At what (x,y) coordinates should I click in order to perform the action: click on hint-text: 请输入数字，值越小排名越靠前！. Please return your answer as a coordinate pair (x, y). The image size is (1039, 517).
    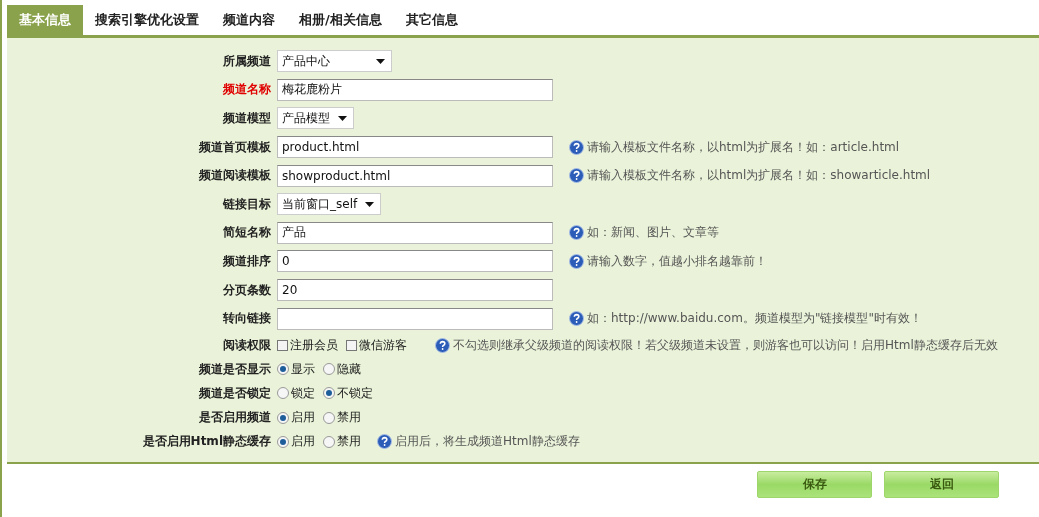
    Looking at the image, I should click on (677, 261).